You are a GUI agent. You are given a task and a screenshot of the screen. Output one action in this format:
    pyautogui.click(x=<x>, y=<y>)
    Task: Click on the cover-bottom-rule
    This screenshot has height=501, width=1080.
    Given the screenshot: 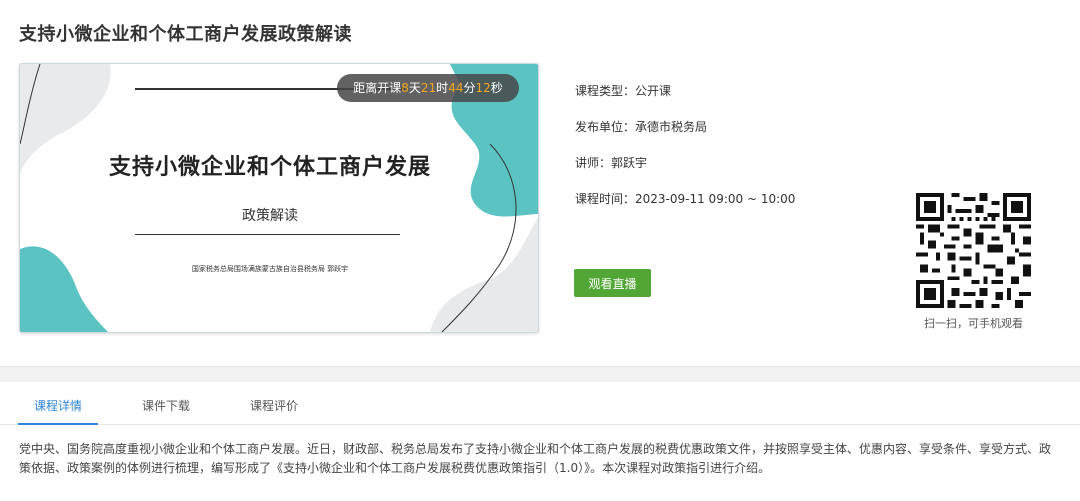 What is the action you would take?
    pyautogui.click(x=267, y=234)
    